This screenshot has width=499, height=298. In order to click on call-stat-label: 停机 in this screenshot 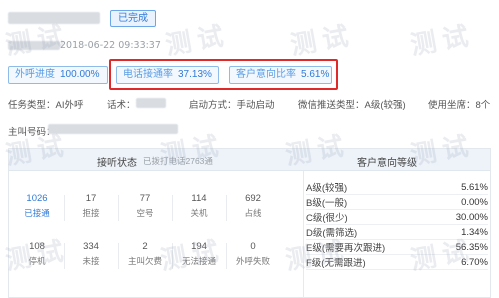, I will do `click(37, 261)`.